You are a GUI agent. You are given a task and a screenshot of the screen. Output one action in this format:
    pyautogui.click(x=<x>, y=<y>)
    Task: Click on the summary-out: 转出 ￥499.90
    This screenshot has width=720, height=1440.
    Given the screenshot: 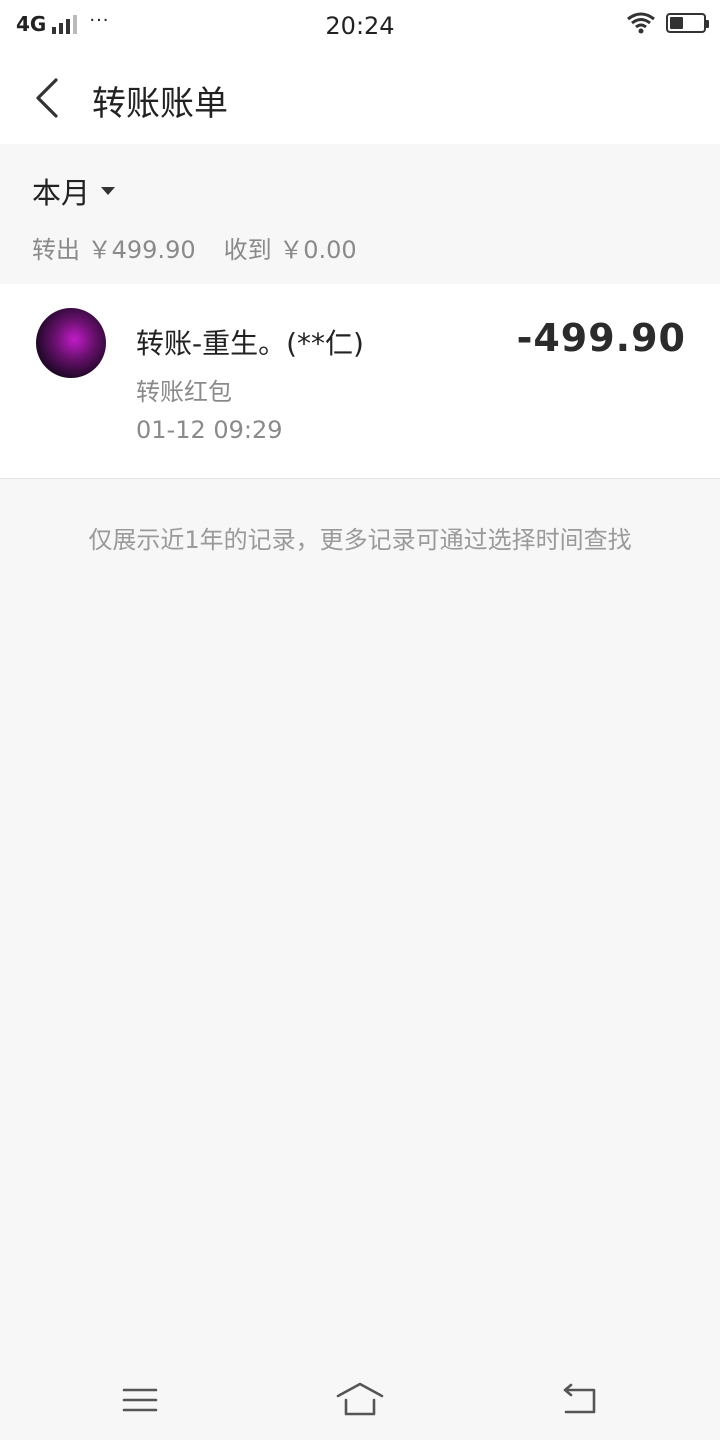 What is the action you would take?
    pyautogui.click(x=114, y=250)
    